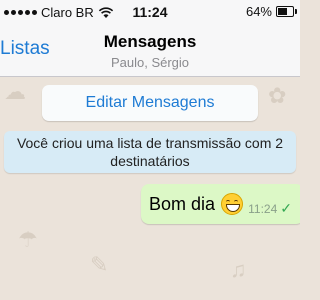  What do you see at coordinates (28, 239) in the screenshot?
I see `doodle-icon: ☂` at bounding box center [28, 239].